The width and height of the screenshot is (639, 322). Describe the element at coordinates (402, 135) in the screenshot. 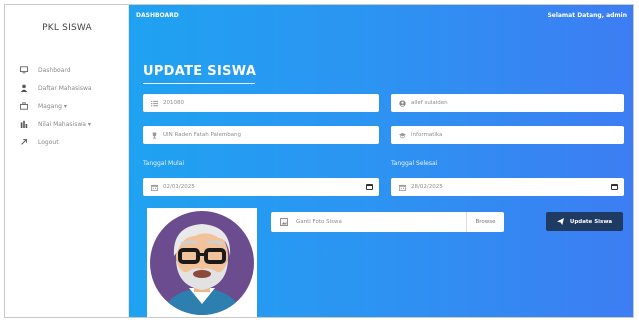

I see `graduation-icon` at that location.